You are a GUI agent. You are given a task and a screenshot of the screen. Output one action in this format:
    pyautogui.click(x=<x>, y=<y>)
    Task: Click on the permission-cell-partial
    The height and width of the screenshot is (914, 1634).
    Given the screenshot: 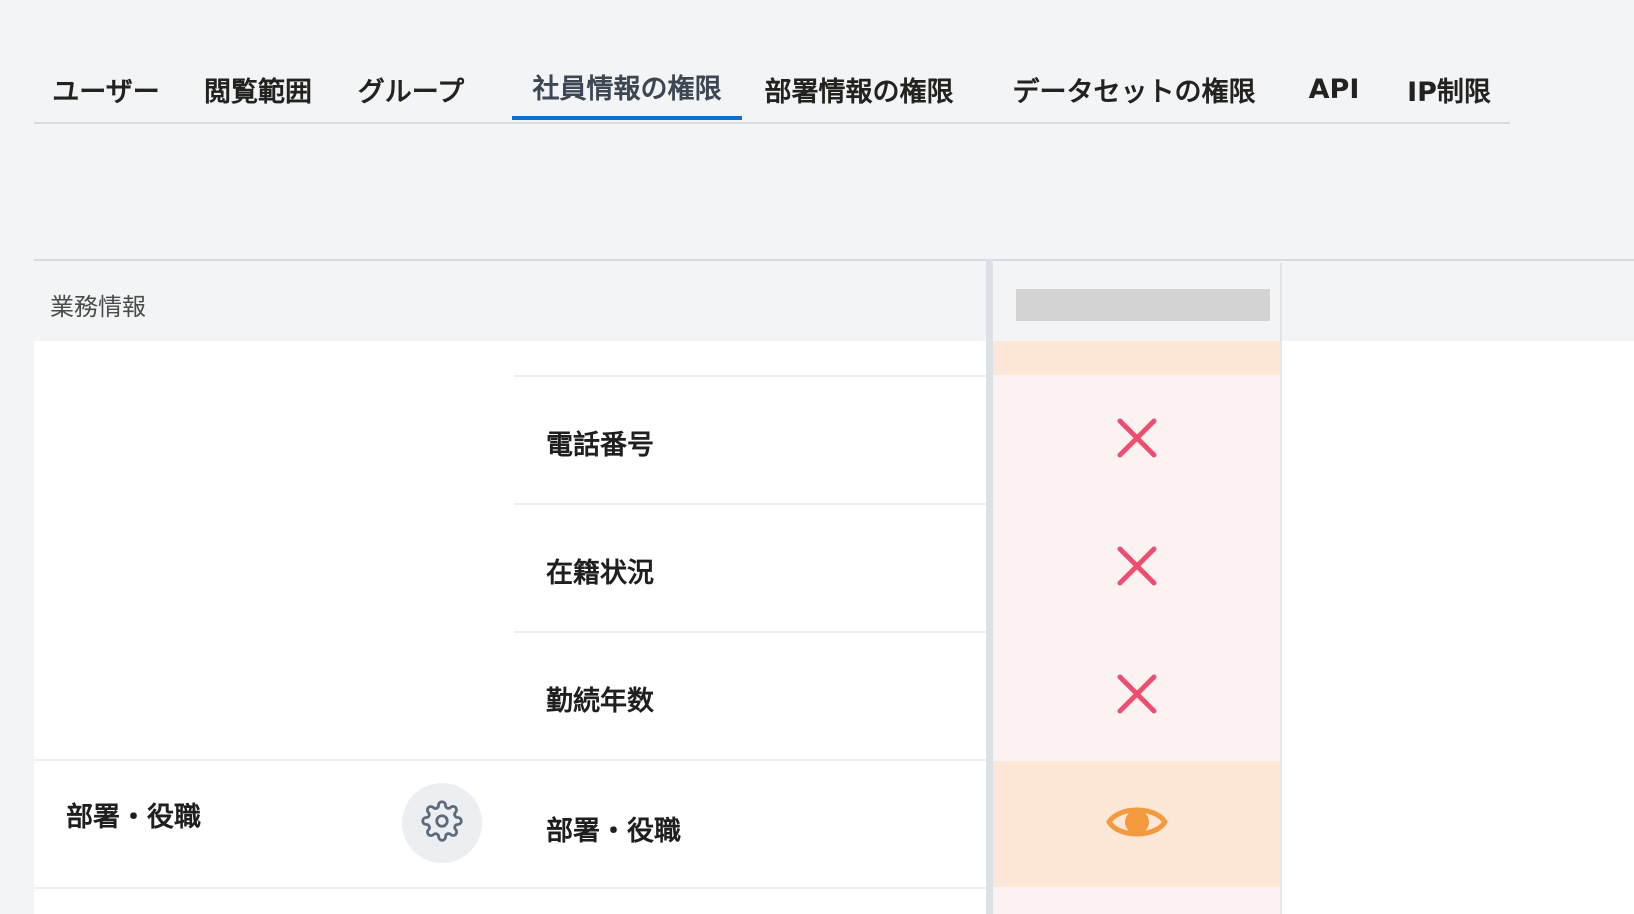 What is the action you would take?
    pyautogui.click(x=1136, y=358)
    